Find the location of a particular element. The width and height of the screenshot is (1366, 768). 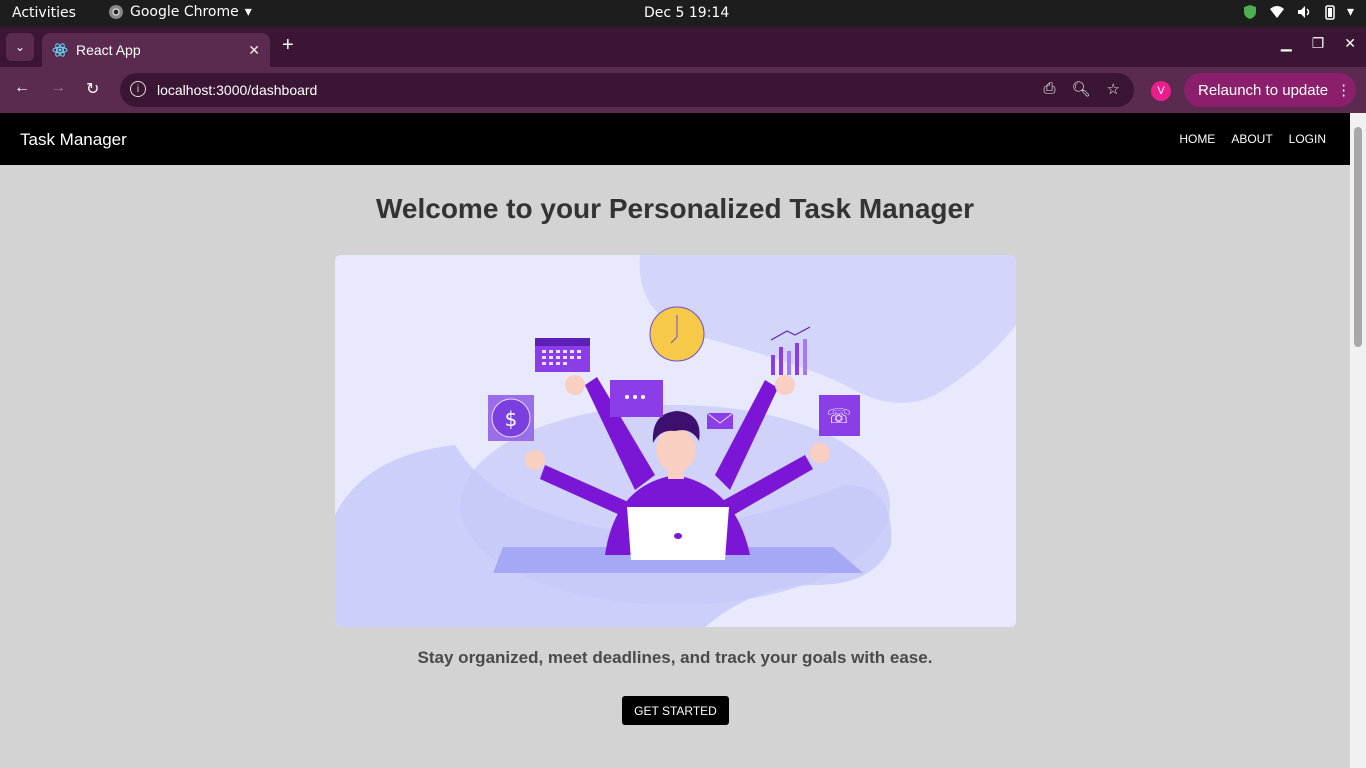

nav-link-home: HOME is located at coordinates (1197, 139).